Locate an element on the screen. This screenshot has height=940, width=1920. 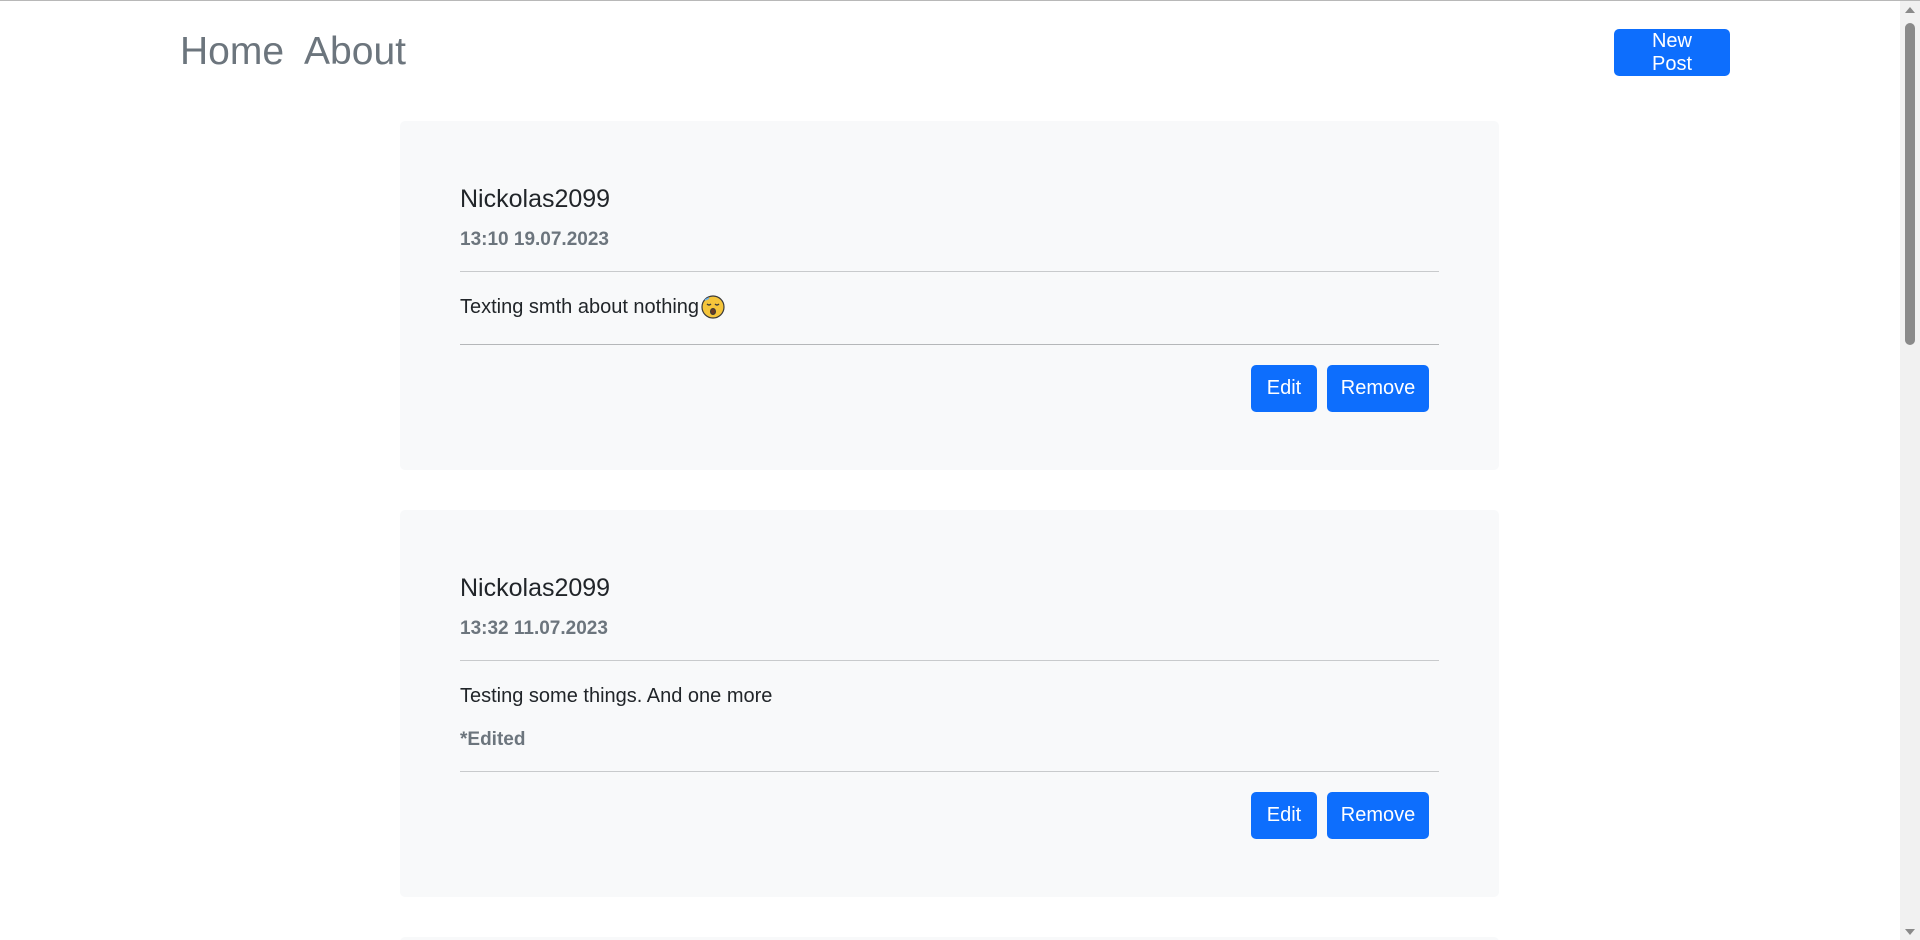
post-body-text: Texting smth about nothing is located at coordinates (580, 307).